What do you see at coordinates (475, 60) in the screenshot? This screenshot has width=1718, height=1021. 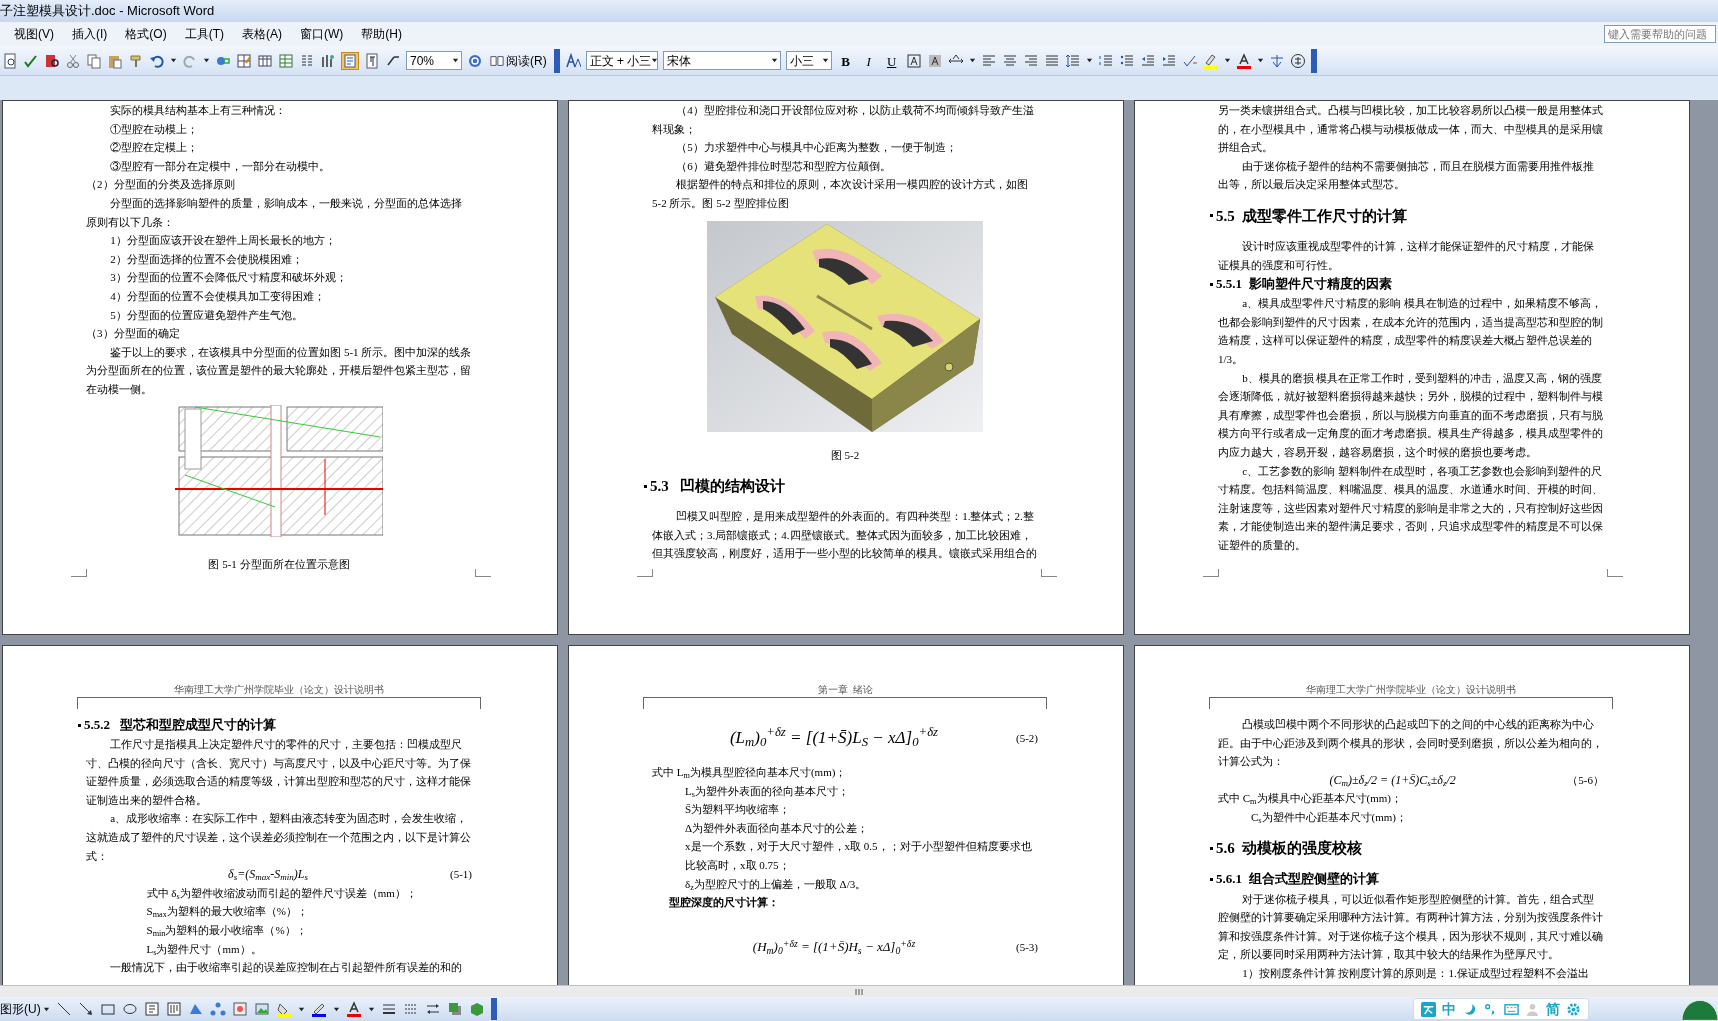 I see `help-icon` at bounding box center [475, 60].